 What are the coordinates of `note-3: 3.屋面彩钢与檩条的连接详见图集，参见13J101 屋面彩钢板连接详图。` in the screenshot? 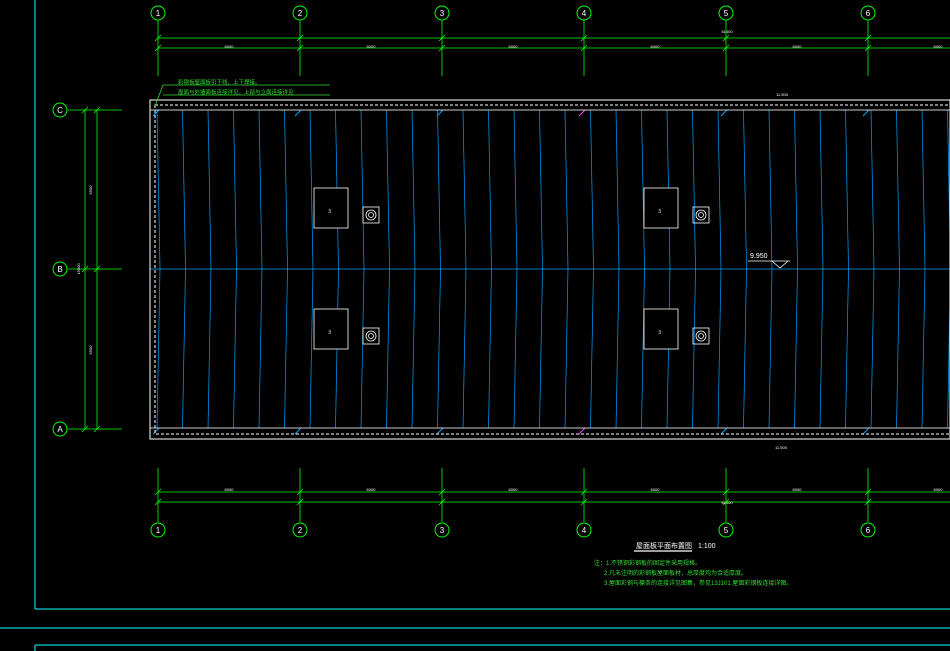 It's located at (698, 584).